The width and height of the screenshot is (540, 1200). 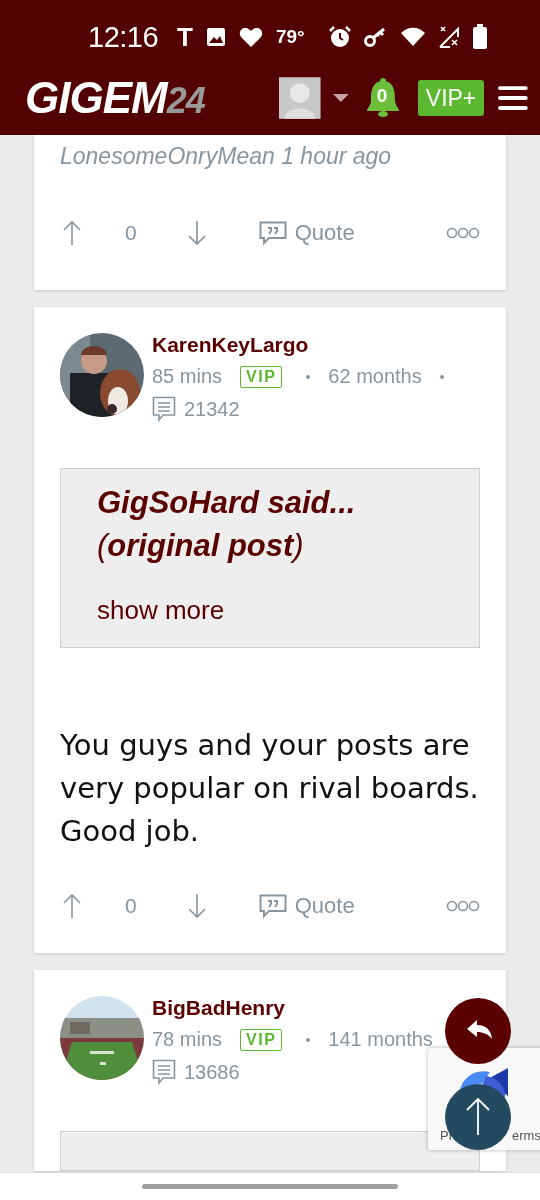 I want to click on bell-icon, so click(x=382, y=98).